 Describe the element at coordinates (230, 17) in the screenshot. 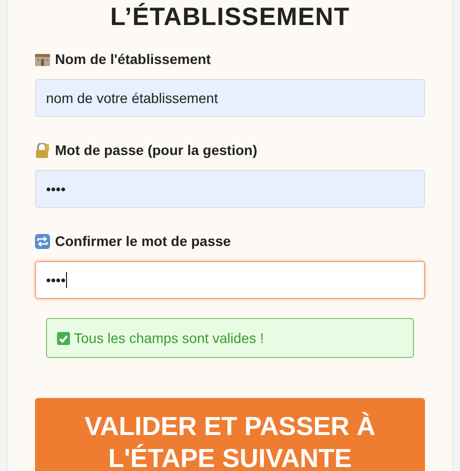

I see `form-title: L’ÉTABLISSEMENT` at that location.